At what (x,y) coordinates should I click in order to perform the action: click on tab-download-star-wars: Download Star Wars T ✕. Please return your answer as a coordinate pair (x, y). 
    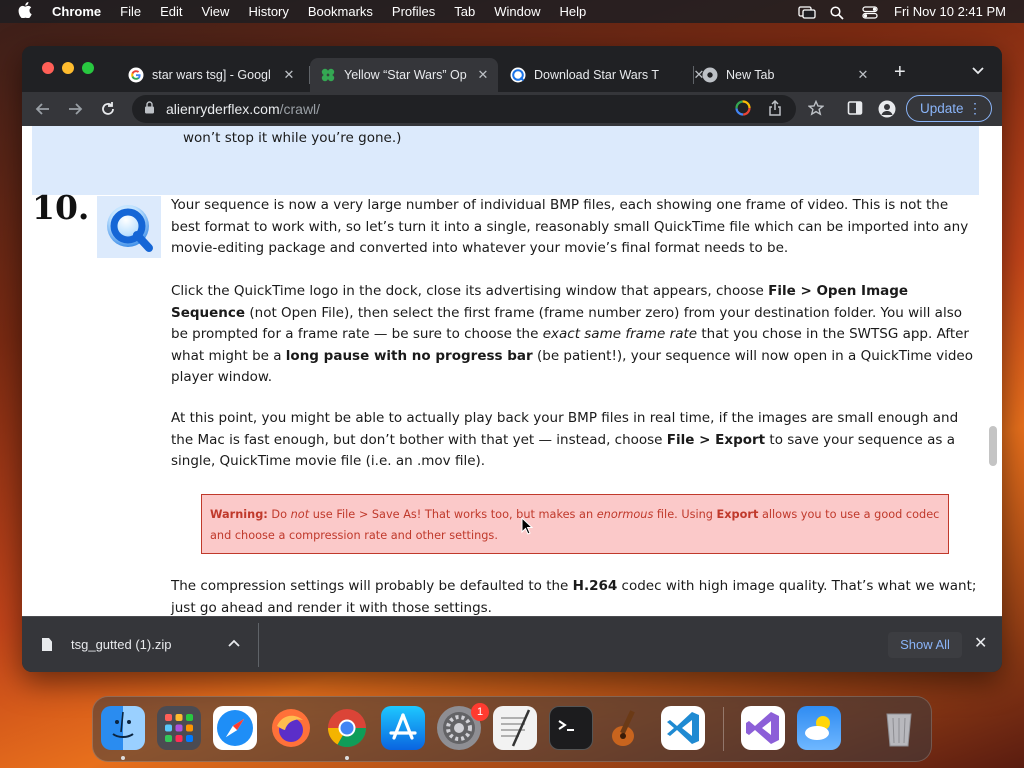
    Looking at the image, I should click on (607, 75).